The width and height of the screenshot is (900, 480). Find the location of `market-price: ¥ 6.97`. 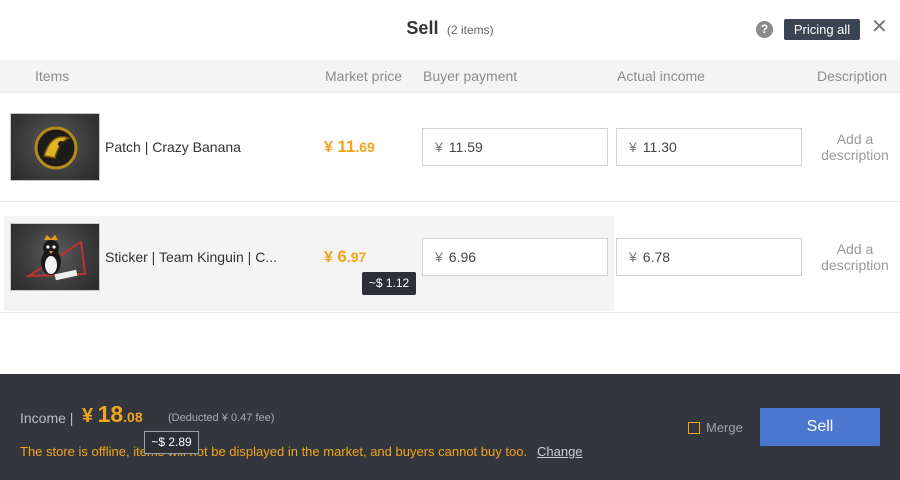

market-price: ¥ 6.97 is located at coordinates (345, 257).